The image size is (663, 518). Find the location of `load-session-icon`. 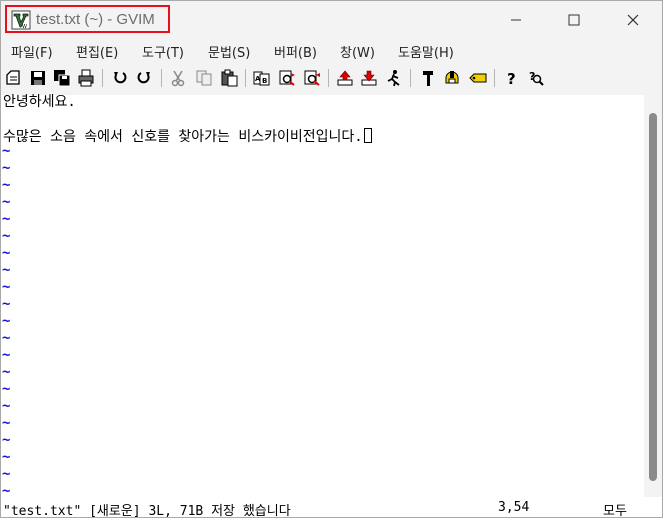

load-session-icon is located at coordinates (345, 78).